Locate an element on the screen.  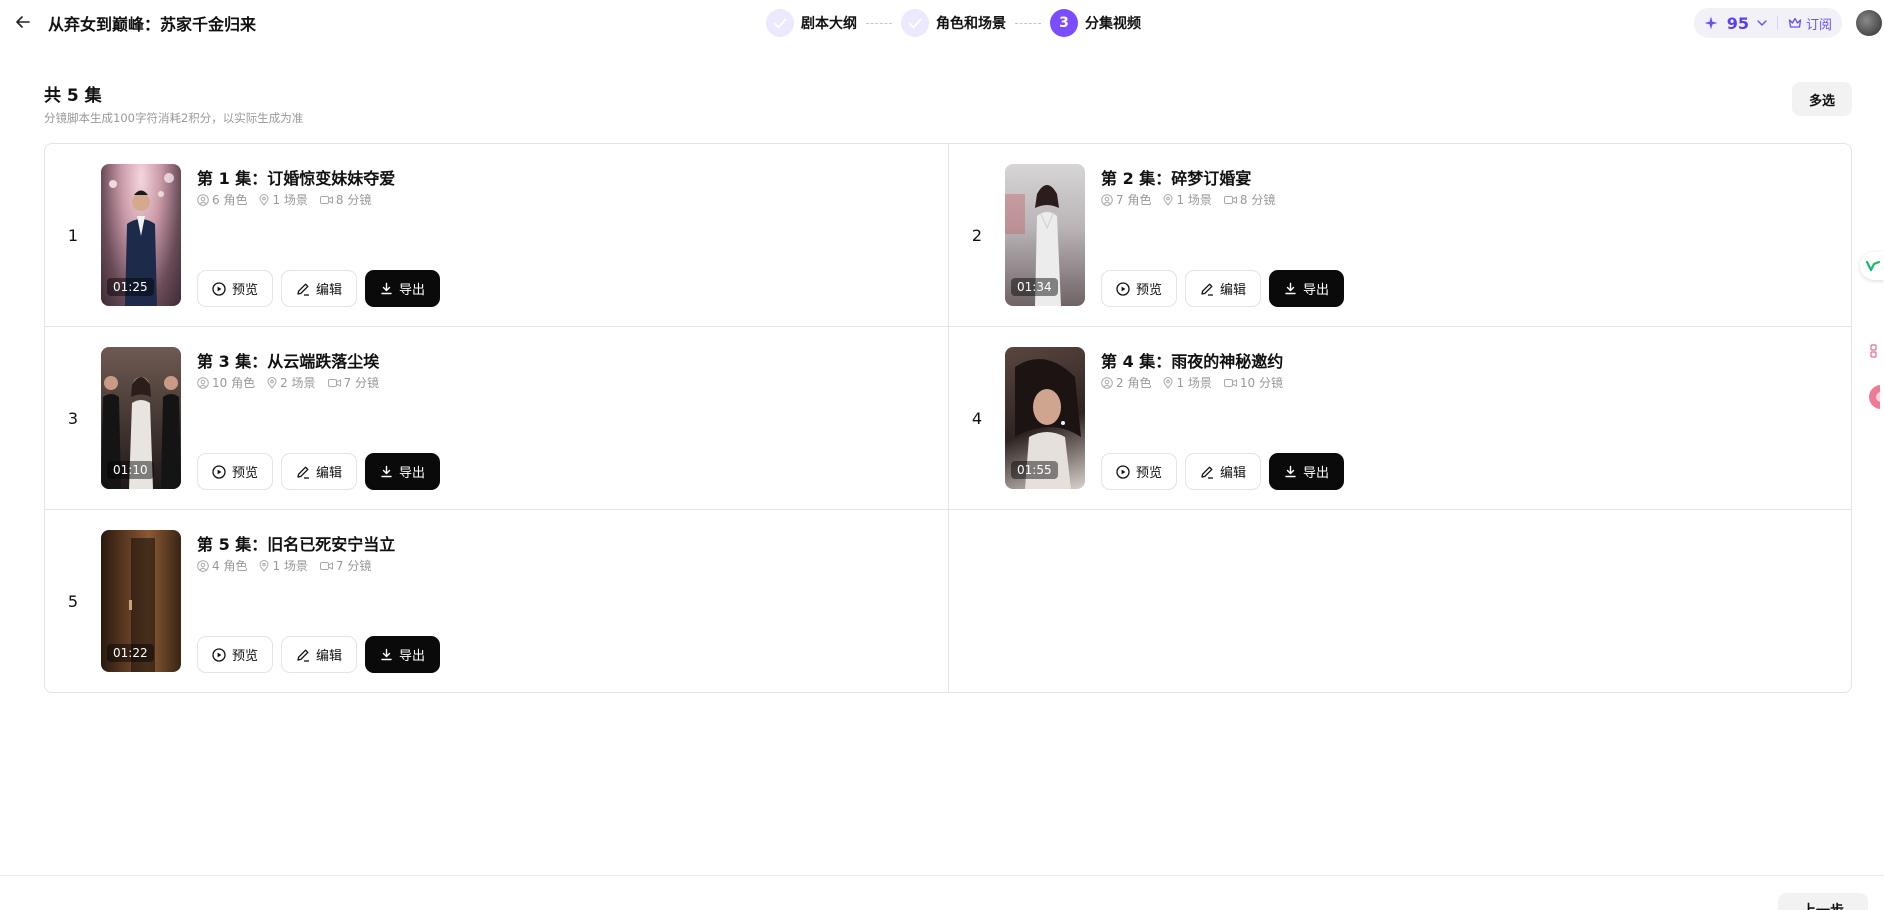
episode-thumbnail: 01:22 is located at coordinates (141, 601).